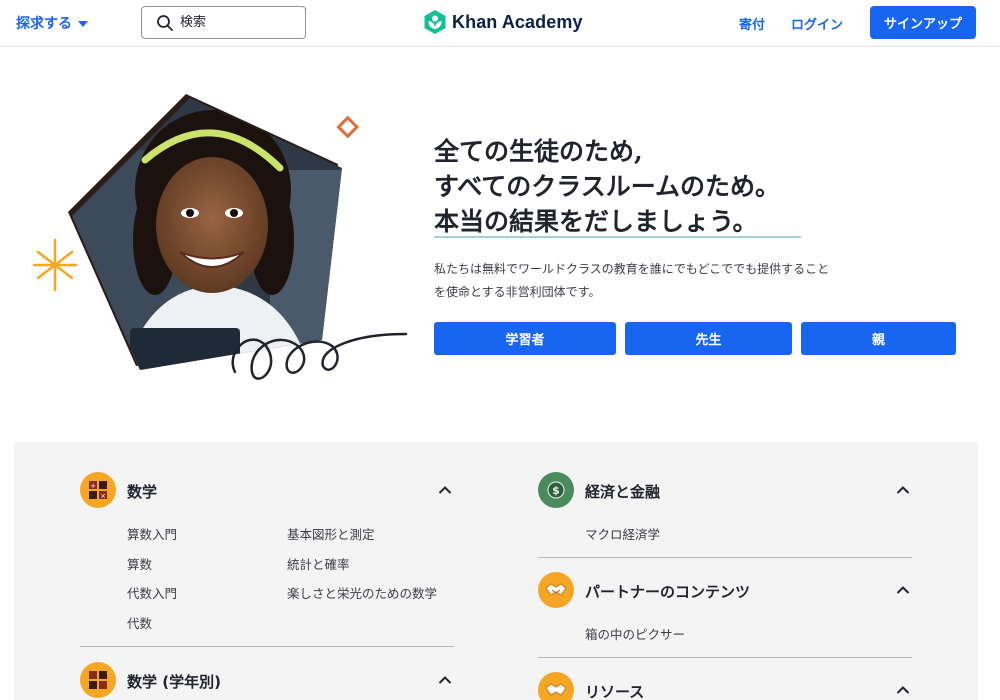 The width and height of the screenshot is (1000, 700). What do you see at coordinates (331, 533) in the screenshot?
I see `math-link: 基本図形と測定` at bounding box center [331, 533].